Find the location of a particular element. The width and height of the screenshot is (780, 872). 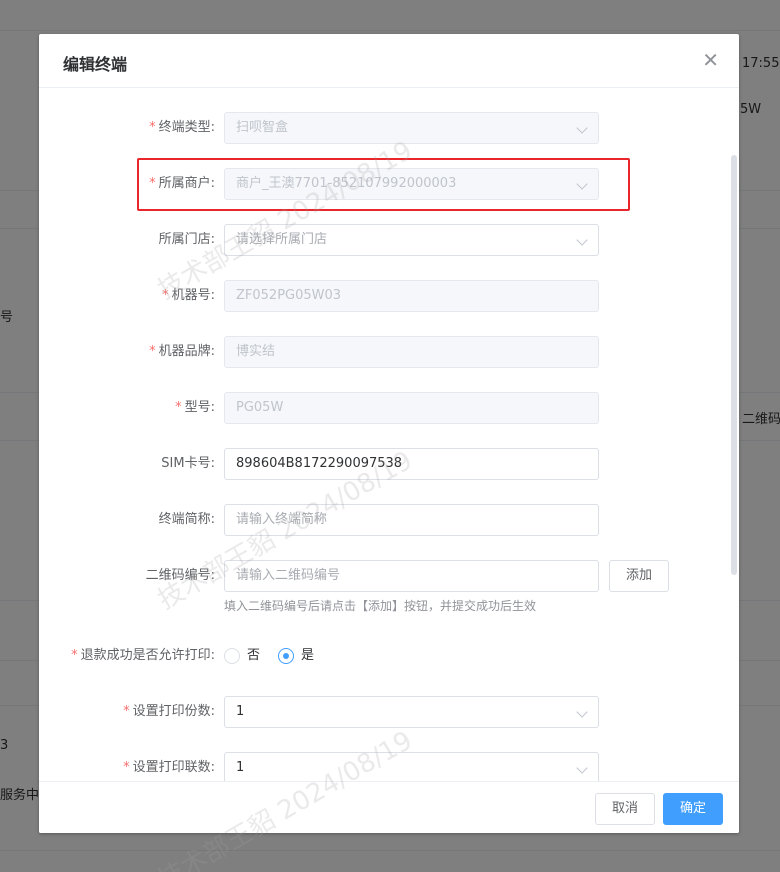

form-row-machine-no: * 机器号: ZF052PG05W03 is located at coordinates (389, 296).